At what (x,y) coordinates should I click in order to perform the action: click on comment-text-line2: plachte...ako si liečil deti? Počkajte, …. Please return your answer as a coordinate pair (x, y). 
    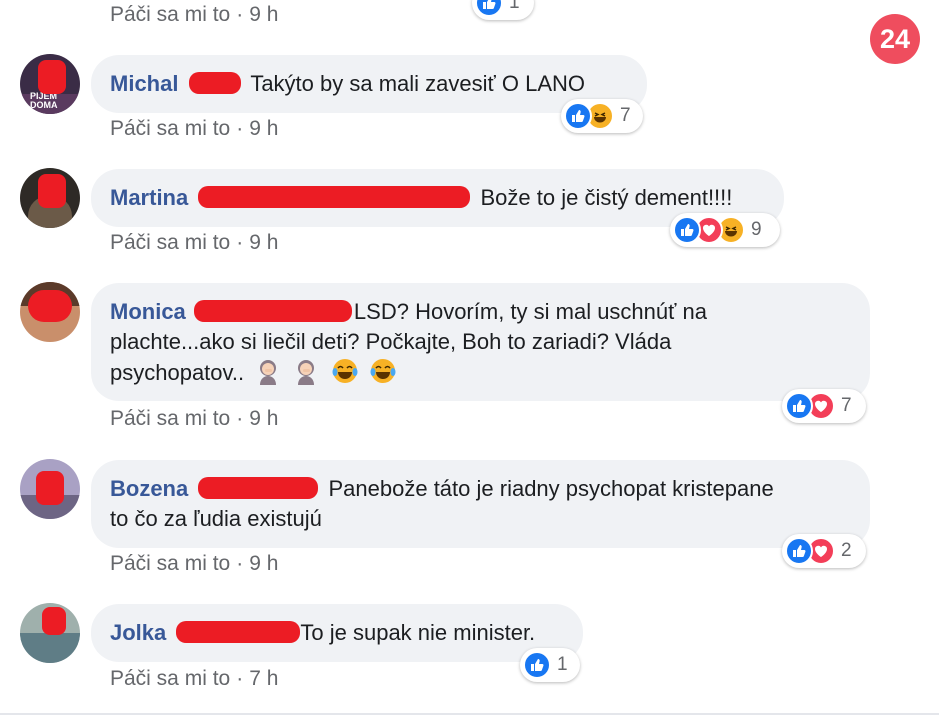
    Looking at the image, I should click on (391, 341).